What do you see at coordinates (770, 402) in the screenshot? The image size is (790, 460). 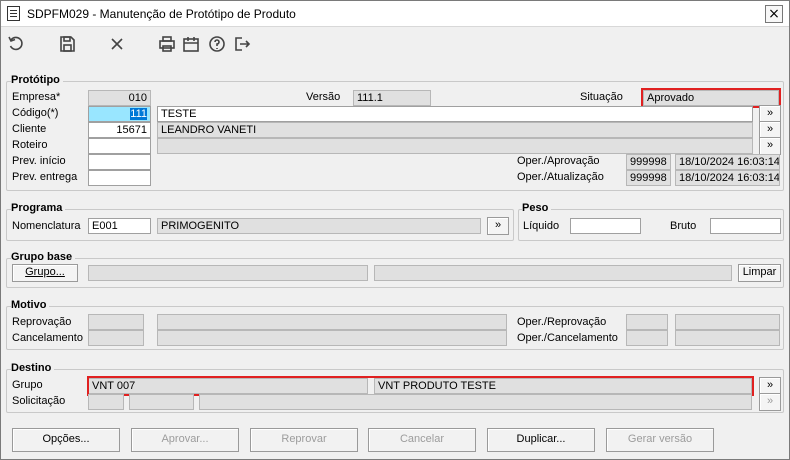 I see `solicitacao-lookup-button: »` at bounding box center [770, 402].